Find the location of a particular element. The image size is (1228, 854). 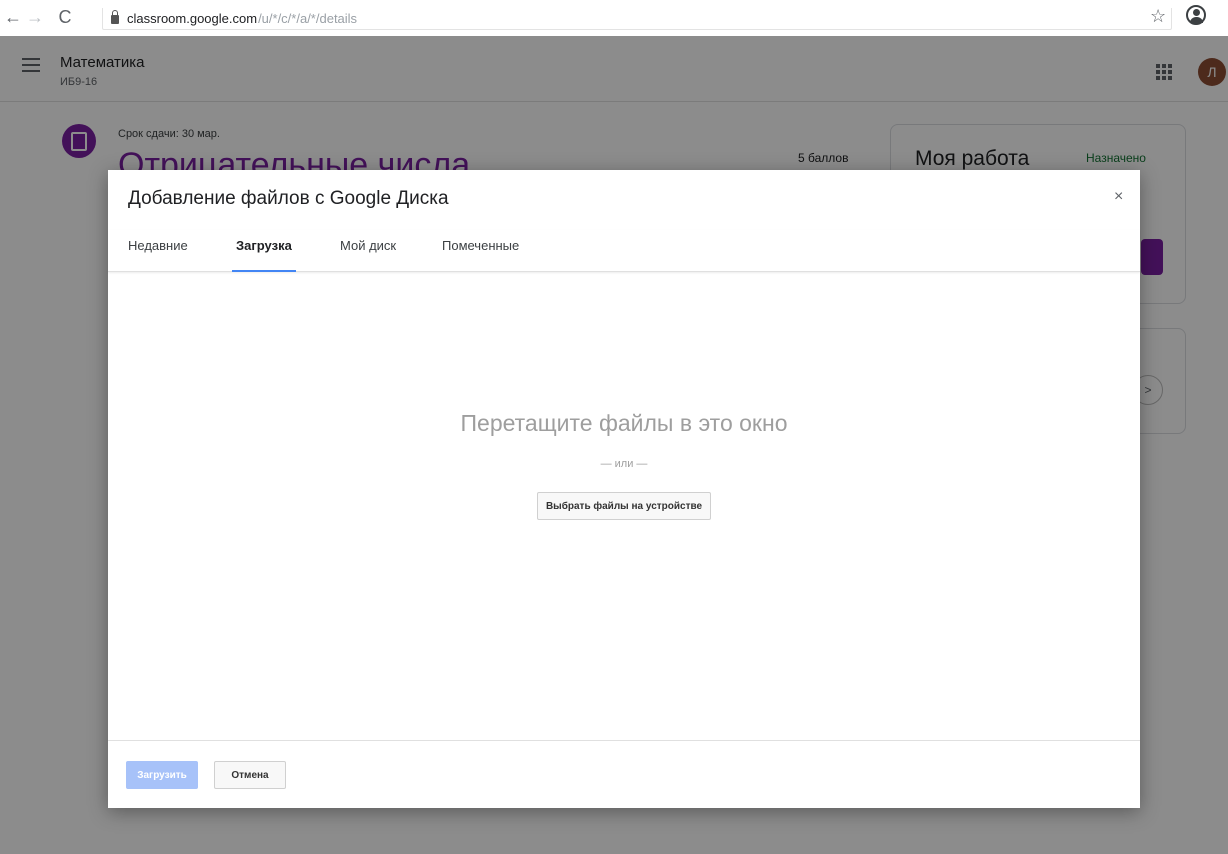

back-icon: ← is located at coordinates (13, 17).